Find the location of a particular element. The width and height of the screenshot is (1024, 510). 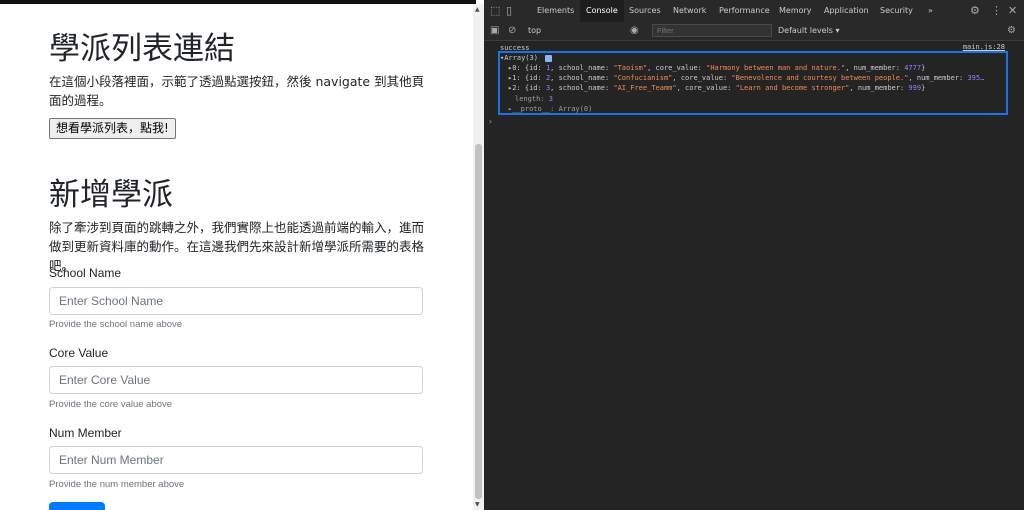

intro-paragraph: 在這個小段落裡面，示範了透過點選按鈕，然後 navigate 到其他頁面的過程。 is located at coordinates (237, 91).